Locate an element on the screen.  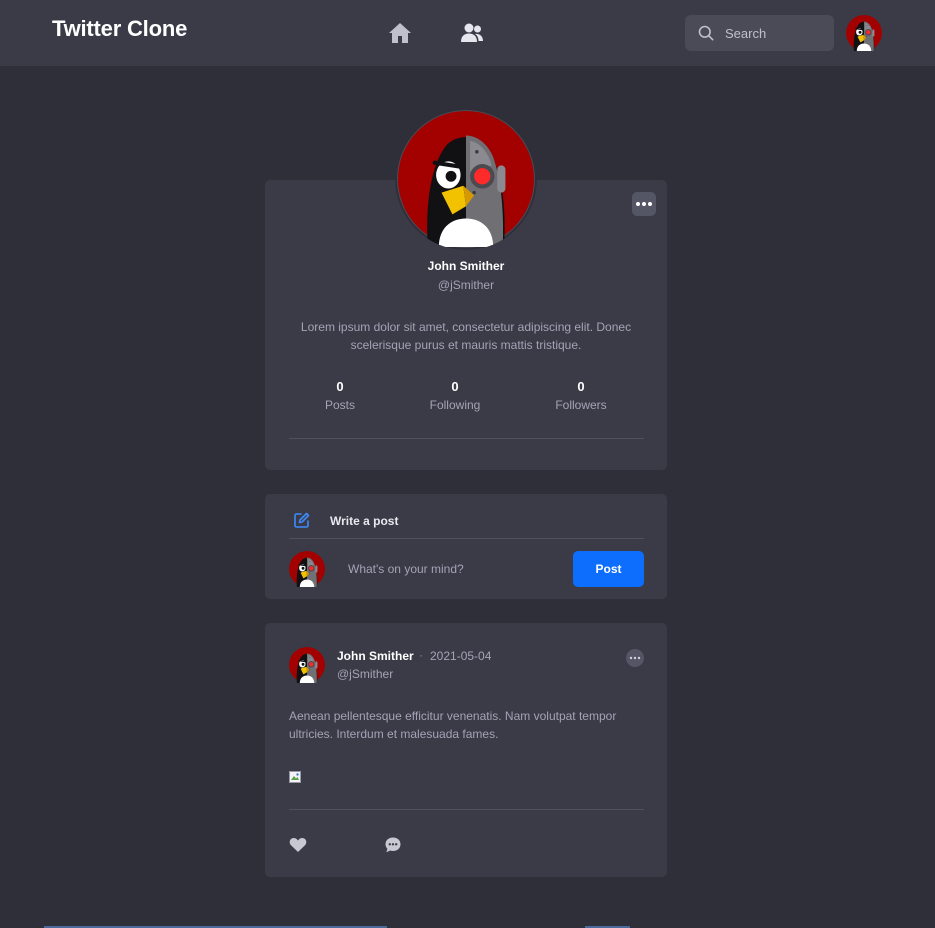
search-icon is located at coordinates (706, 33).